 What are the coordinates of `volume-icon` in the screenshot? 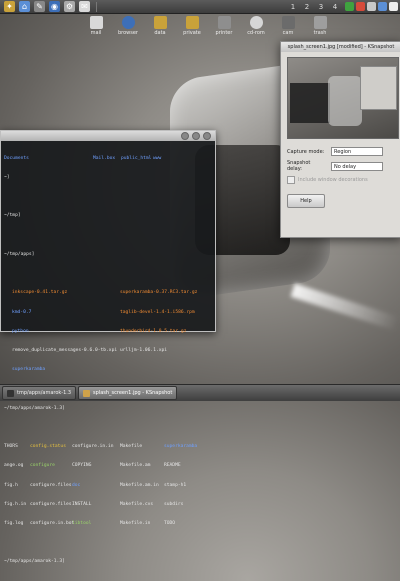 It's located at (382, 6).